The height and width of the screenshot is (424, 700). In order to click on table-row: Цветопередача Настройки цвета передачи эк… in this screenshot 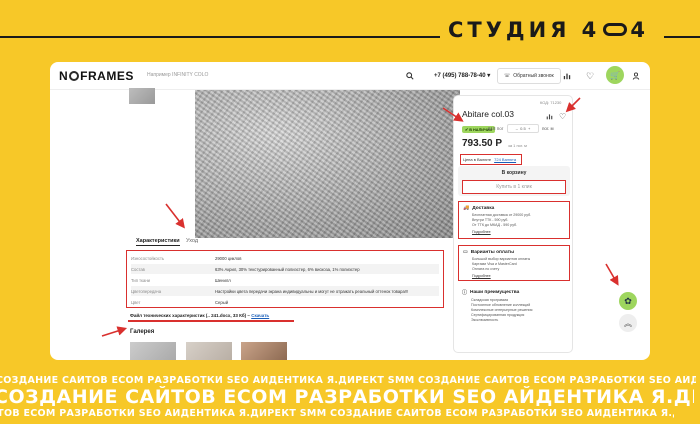, I will do `click(285, 291)`.